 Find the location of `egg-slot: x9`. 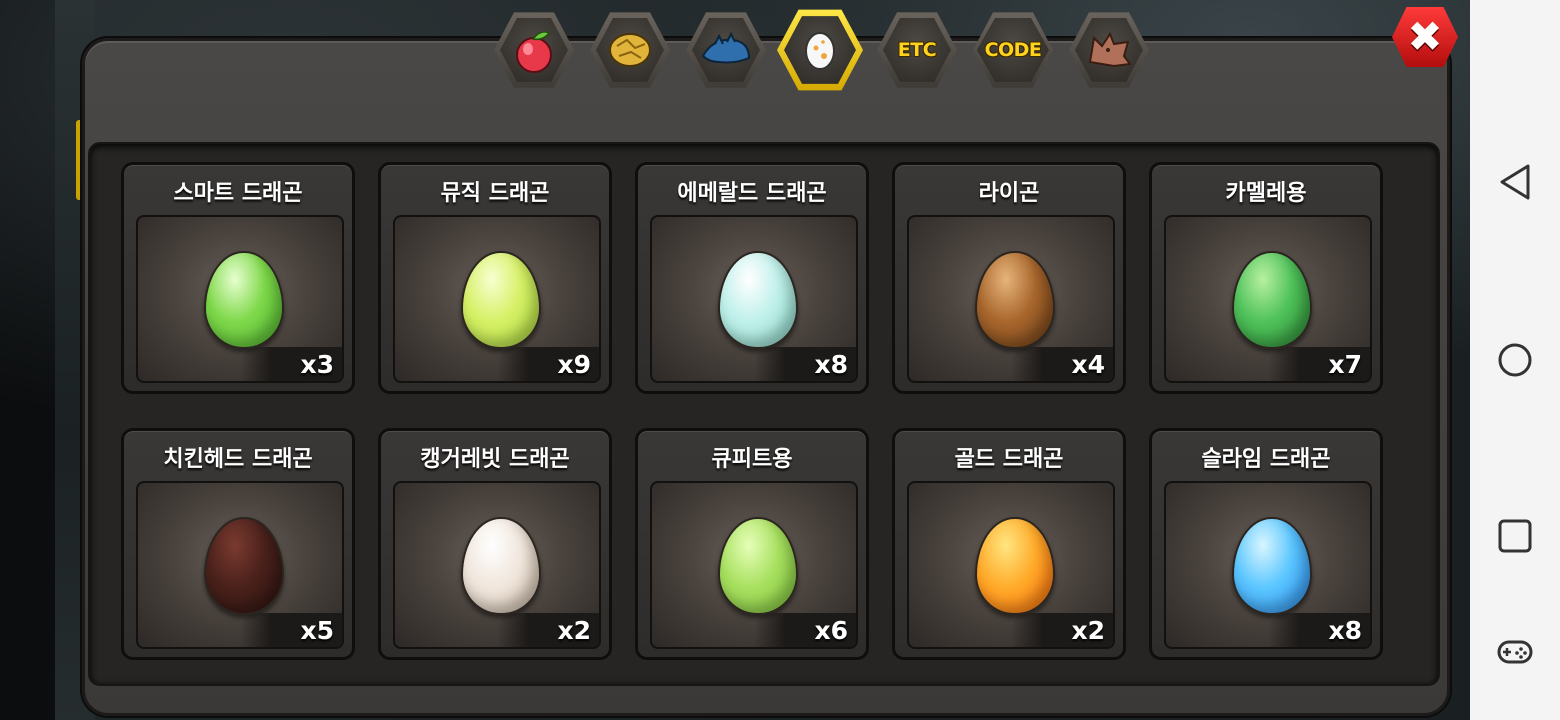

egg-slot: x9 is located at coordinates (497, 299).